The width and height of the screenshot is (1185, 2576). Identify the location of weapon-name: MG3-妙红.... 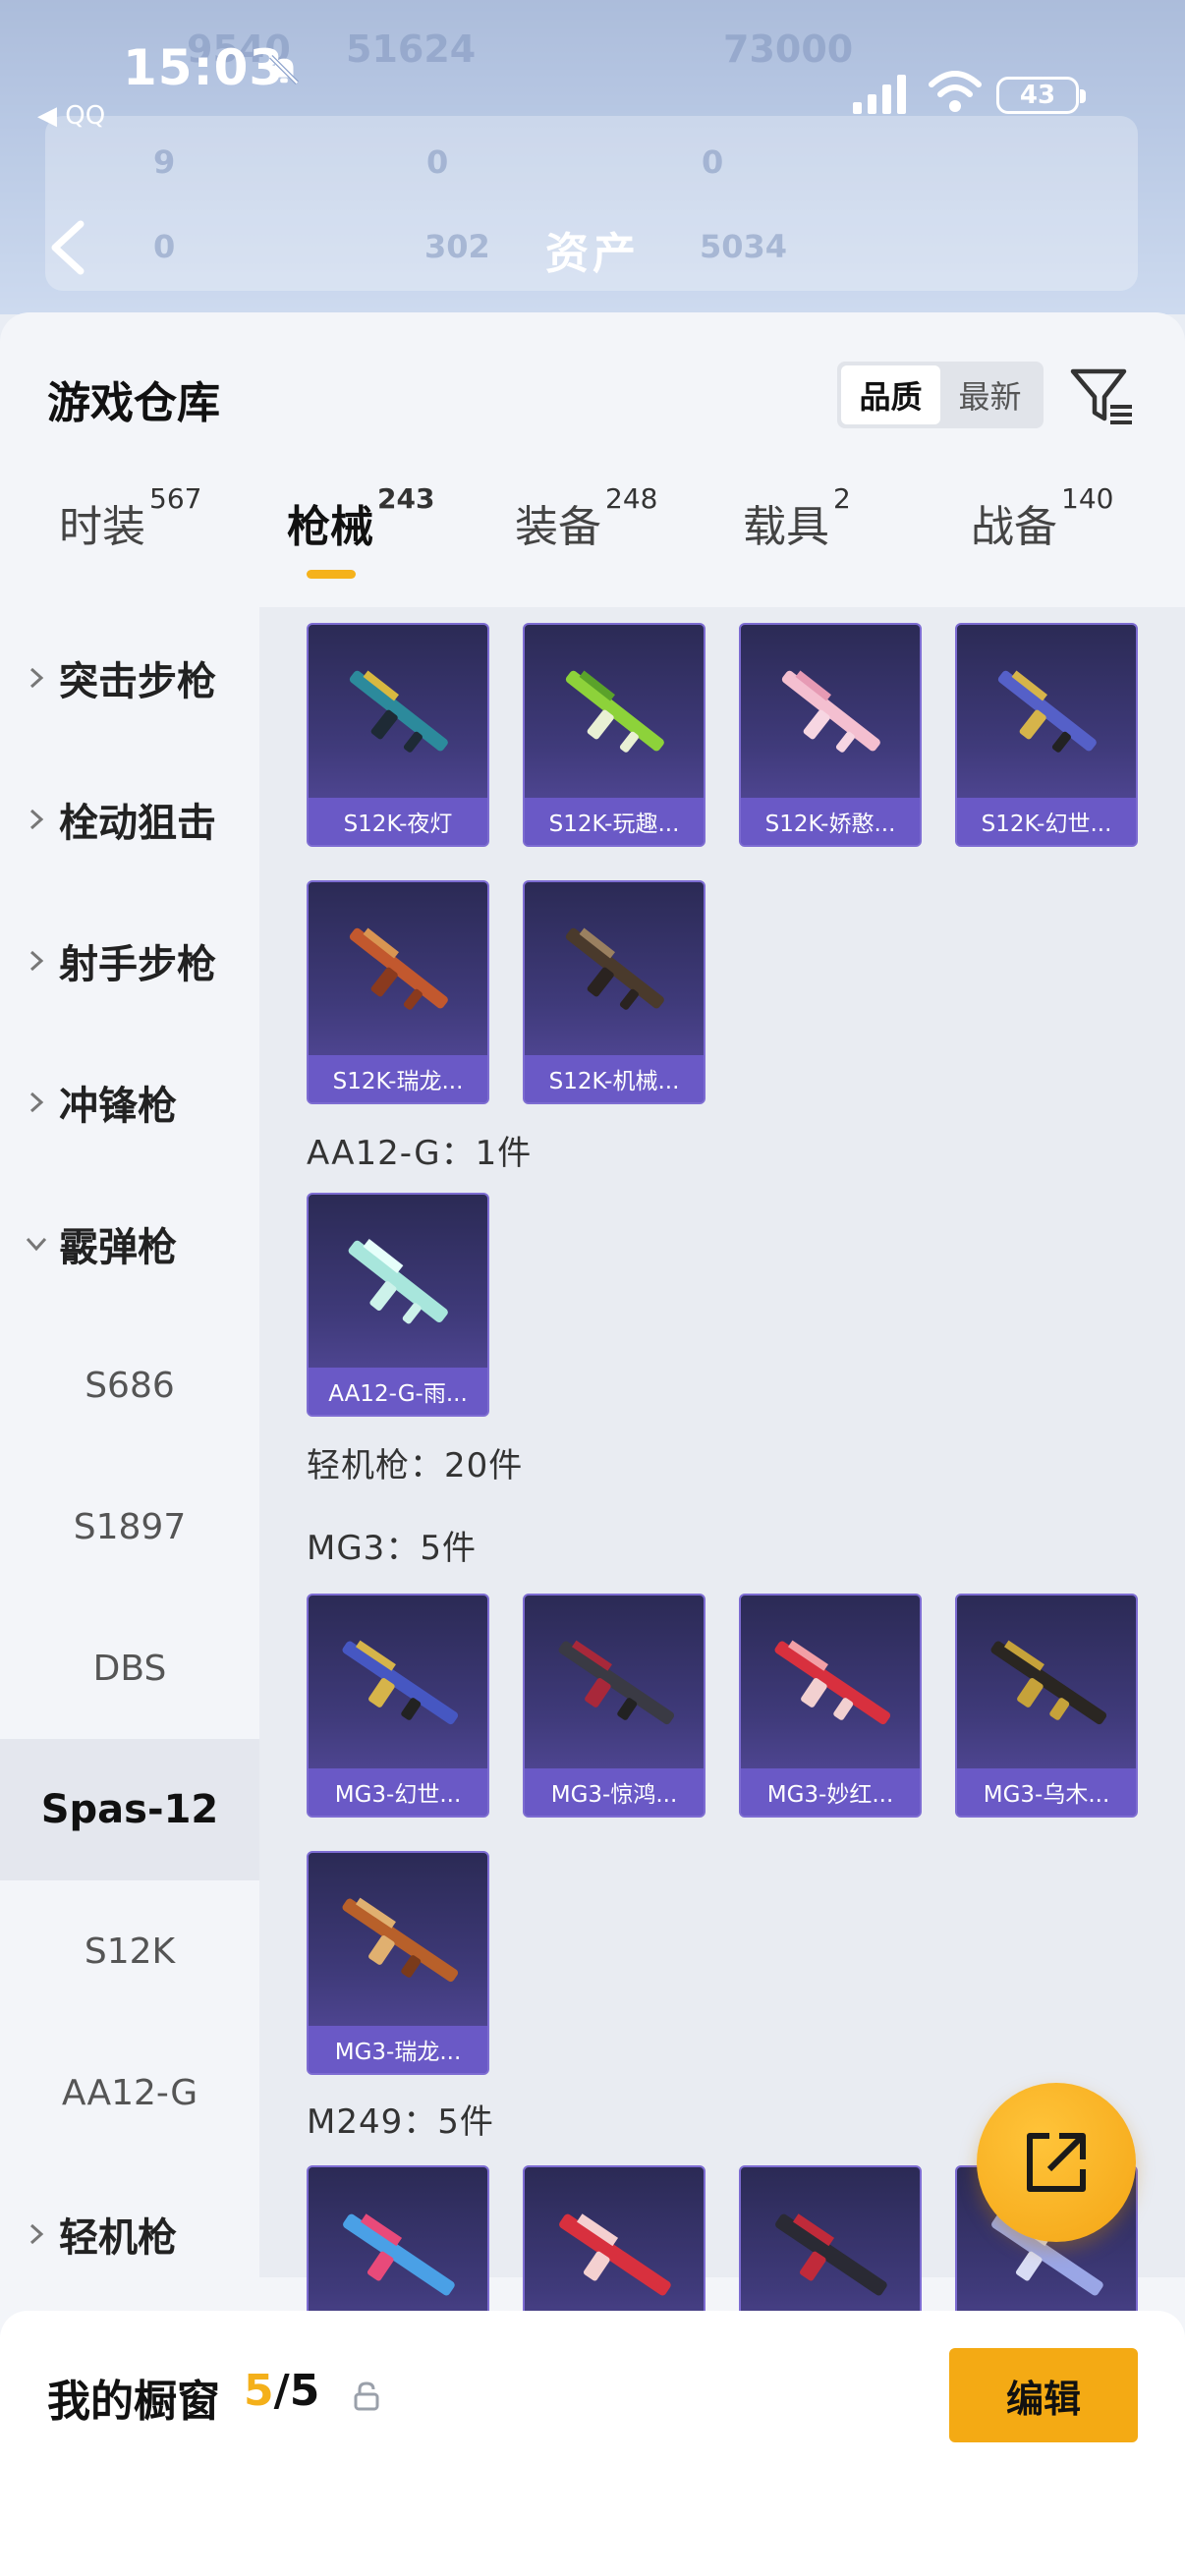
(831, 1792).